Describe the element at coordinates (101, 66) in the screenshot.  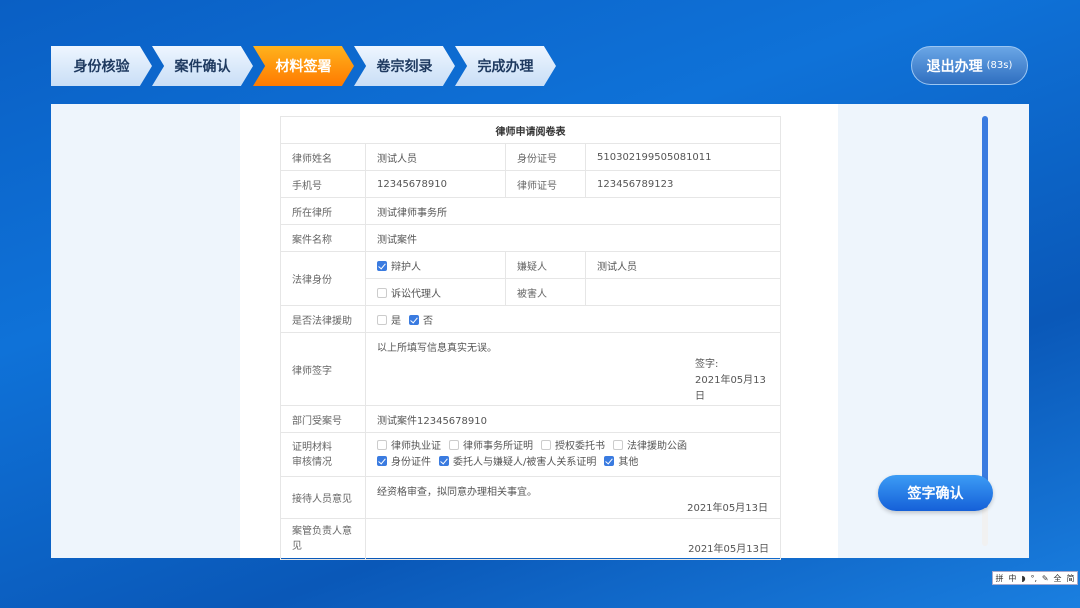
I see `step-identity: 身份核验` at that location.